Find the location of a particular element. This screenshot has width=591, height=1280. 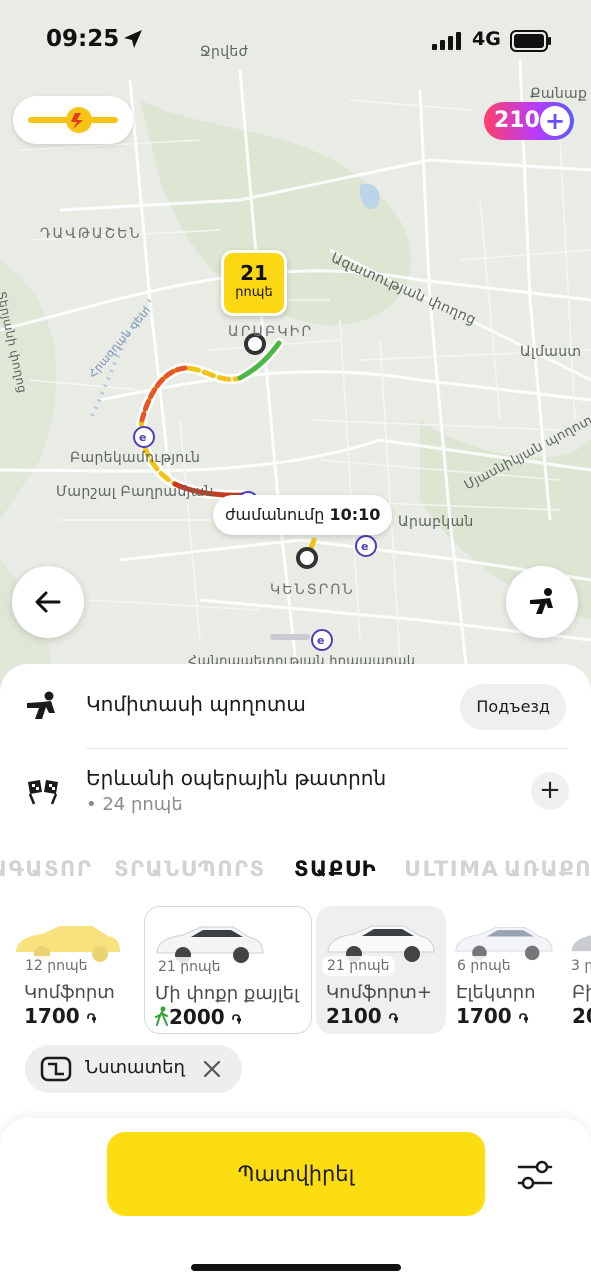

tariff-name: Էլեկտրո is located at coordinates (496, 992).